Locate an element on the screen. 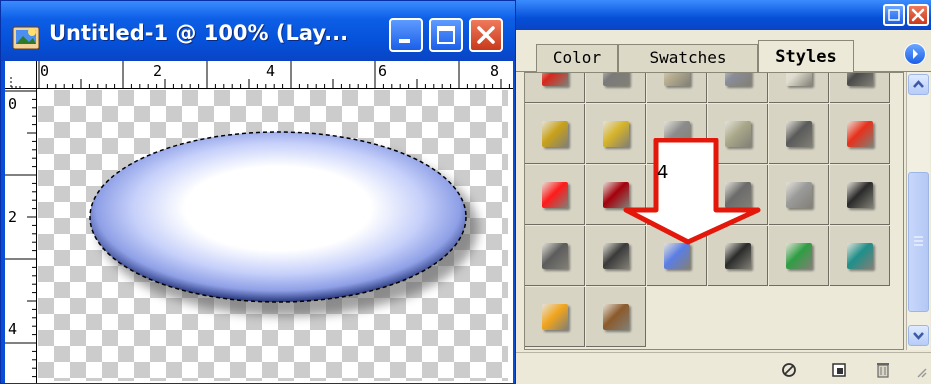 The image size is (931, 384). style-red-glow is located at coordinates (860, 134).